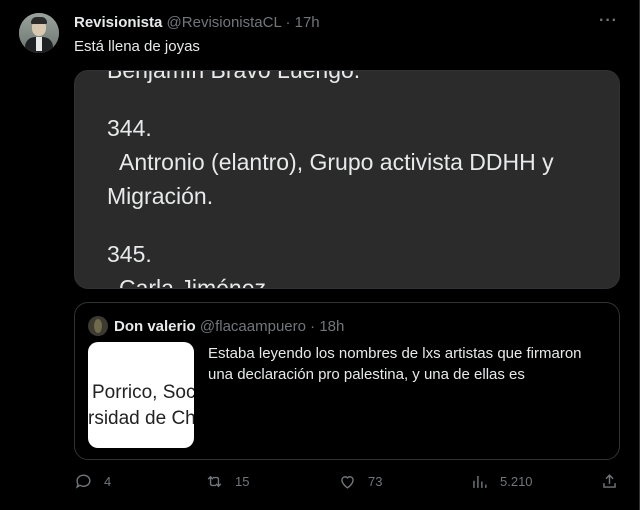 This screenshot has height=510, width=640. I want to click on author-name: Revisionista, so click(118, 22).